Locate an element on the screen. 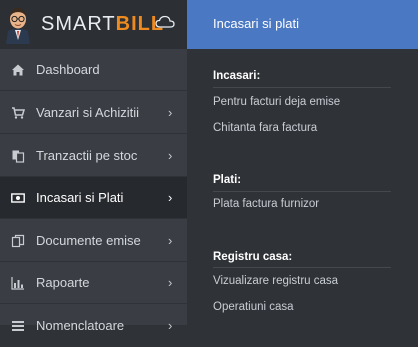 This screenshot has width=418, height=347. link-vizualizare-registru-casa: Vizualizare registru casa is located at coordinates (275, 281).